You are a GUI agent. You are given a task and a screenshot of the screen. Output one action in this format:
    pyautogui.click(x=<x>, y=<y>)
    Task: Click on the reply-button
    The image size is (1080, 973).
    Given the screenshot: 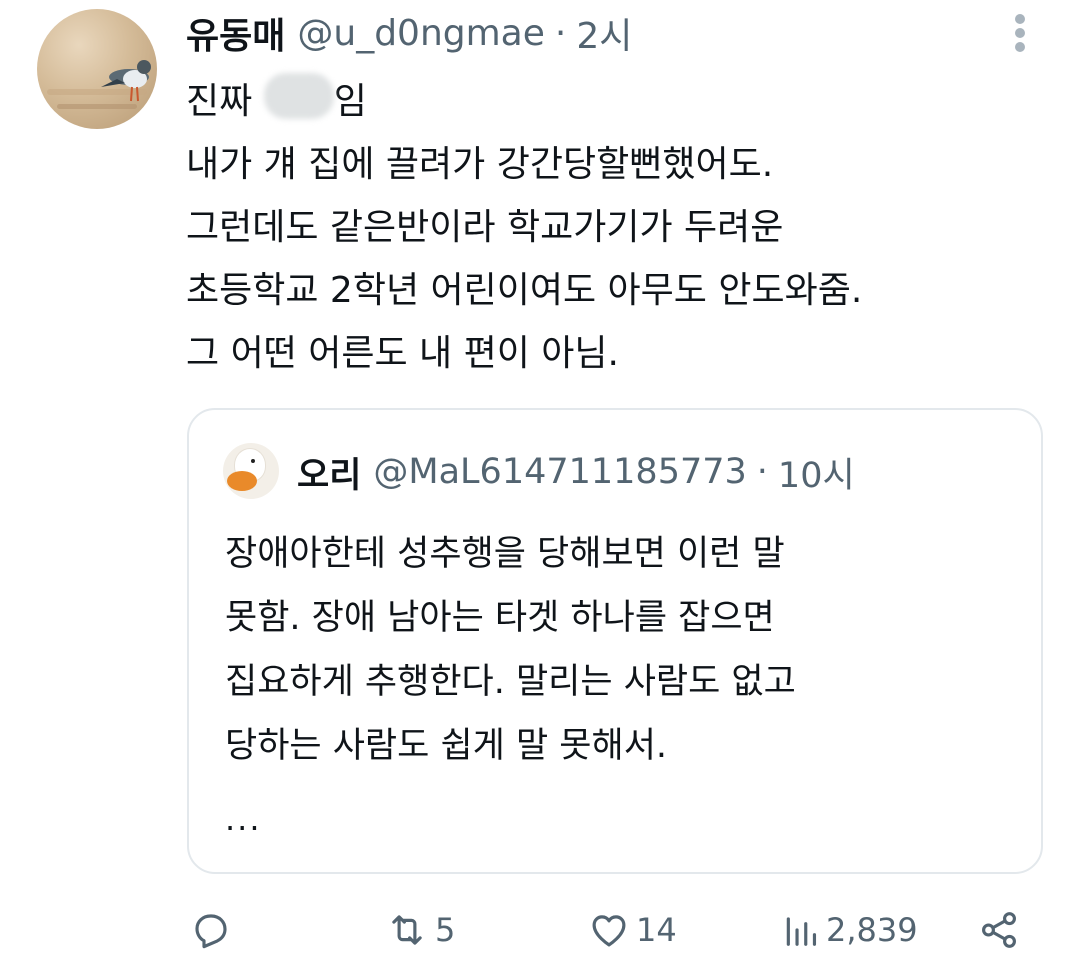 What is the action you would take?
    pyautogui.click(x=214, y=930)
    